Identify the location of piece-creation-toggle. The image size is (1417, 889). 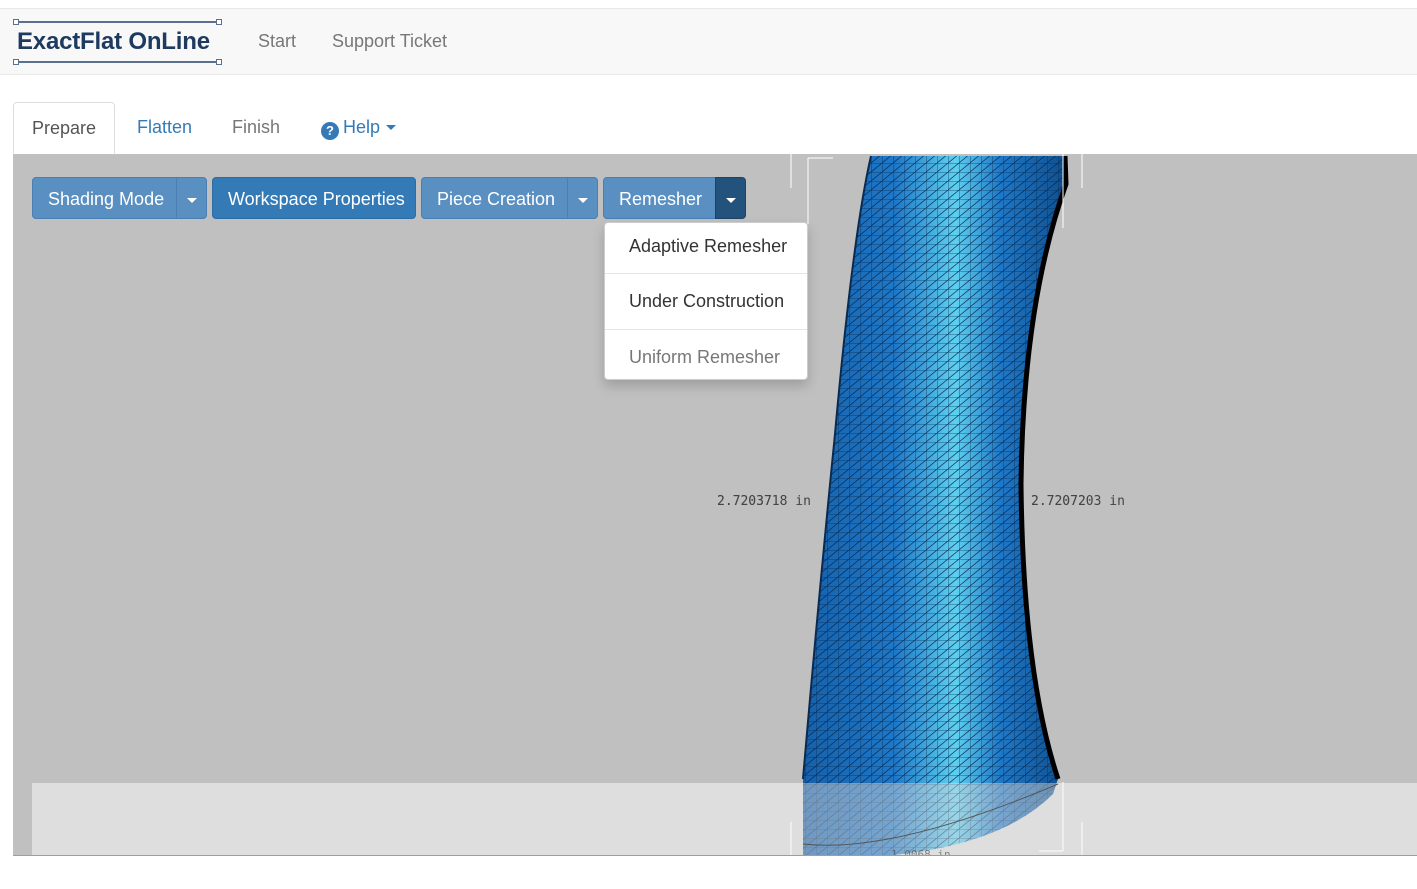
(582, 198).